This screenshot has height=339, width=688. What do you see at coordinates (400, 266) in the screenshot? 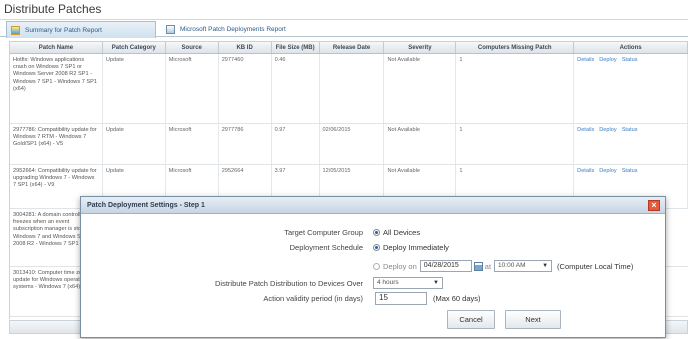
I see `deploy-on-label: Deploy on` at bounding box center [400, 266].